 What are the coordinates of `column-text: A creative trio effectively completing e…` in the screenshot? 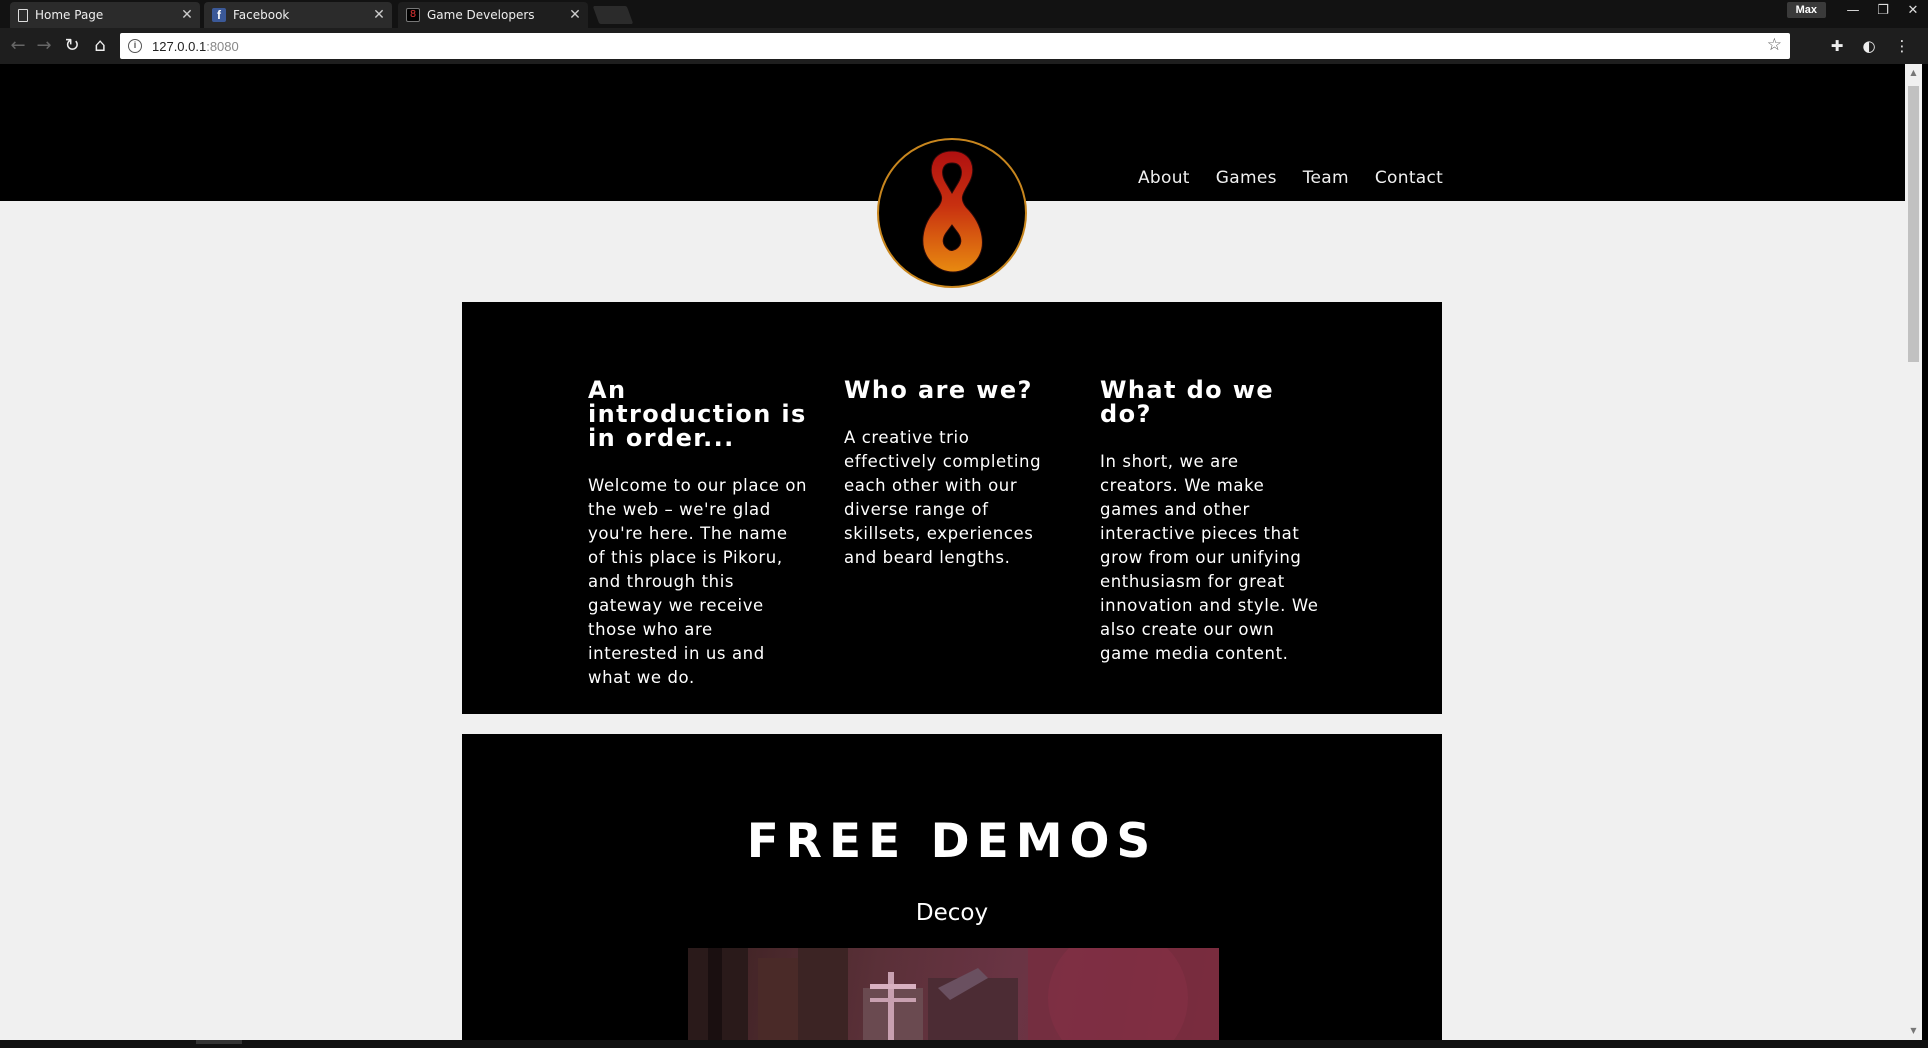 It's located at (943, 497).